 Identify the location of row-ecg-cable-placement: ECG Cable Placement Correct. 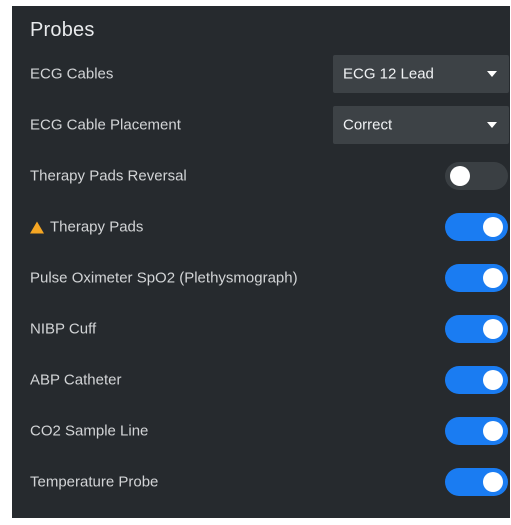
(261, 125).